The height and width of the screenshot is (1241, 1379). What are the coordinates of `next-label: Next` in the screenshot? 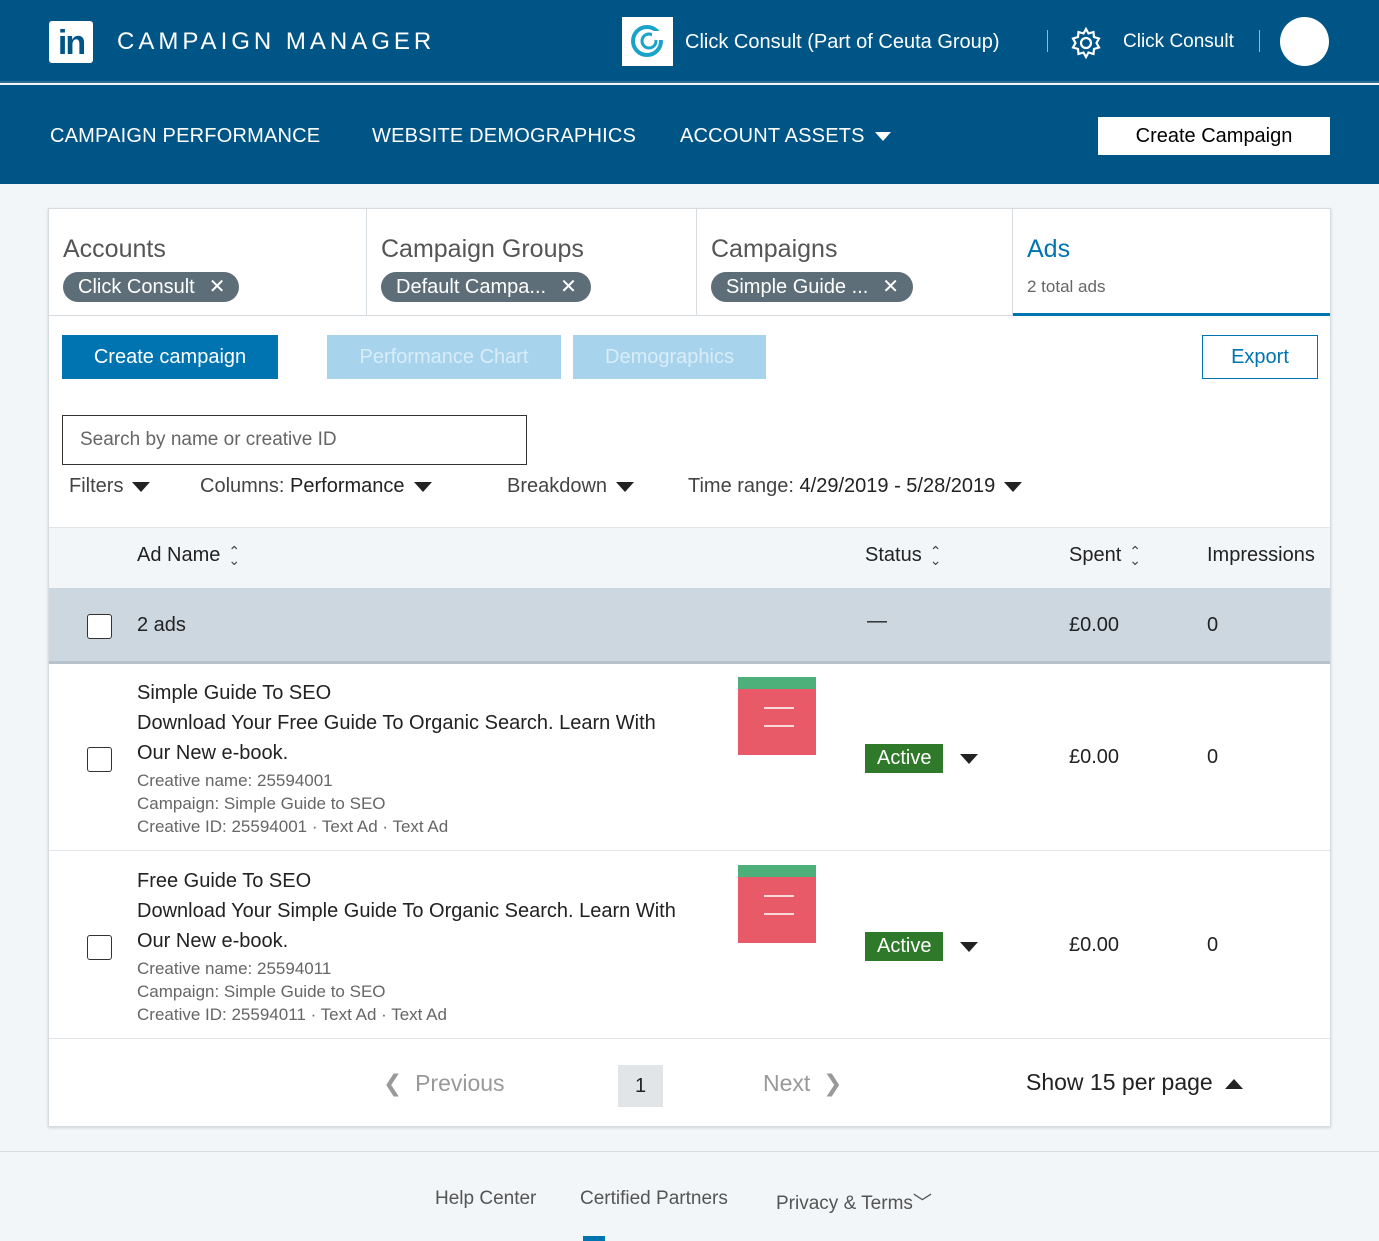 It's located at (787, 1083).